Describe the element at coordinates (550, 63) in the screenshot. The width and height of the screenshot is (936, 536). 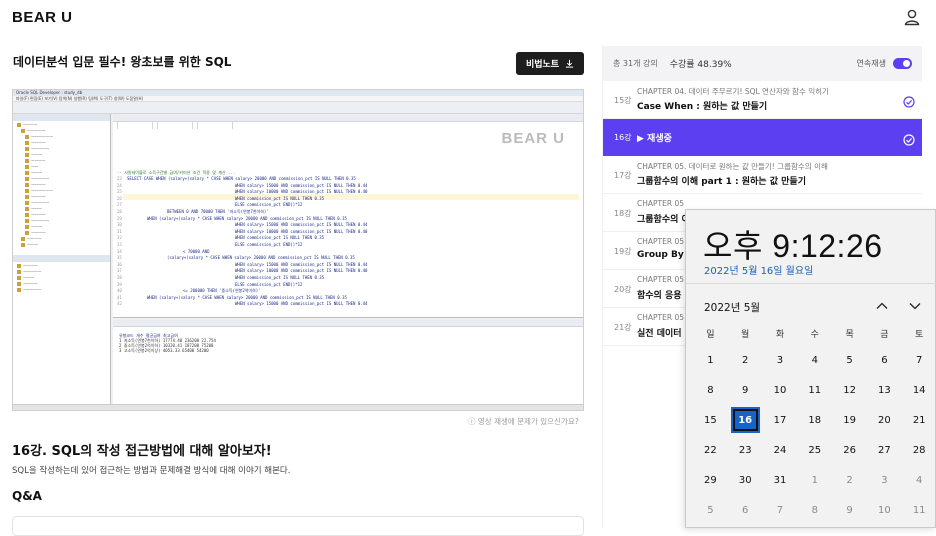
I see `note-button: 비법노트` at that location.